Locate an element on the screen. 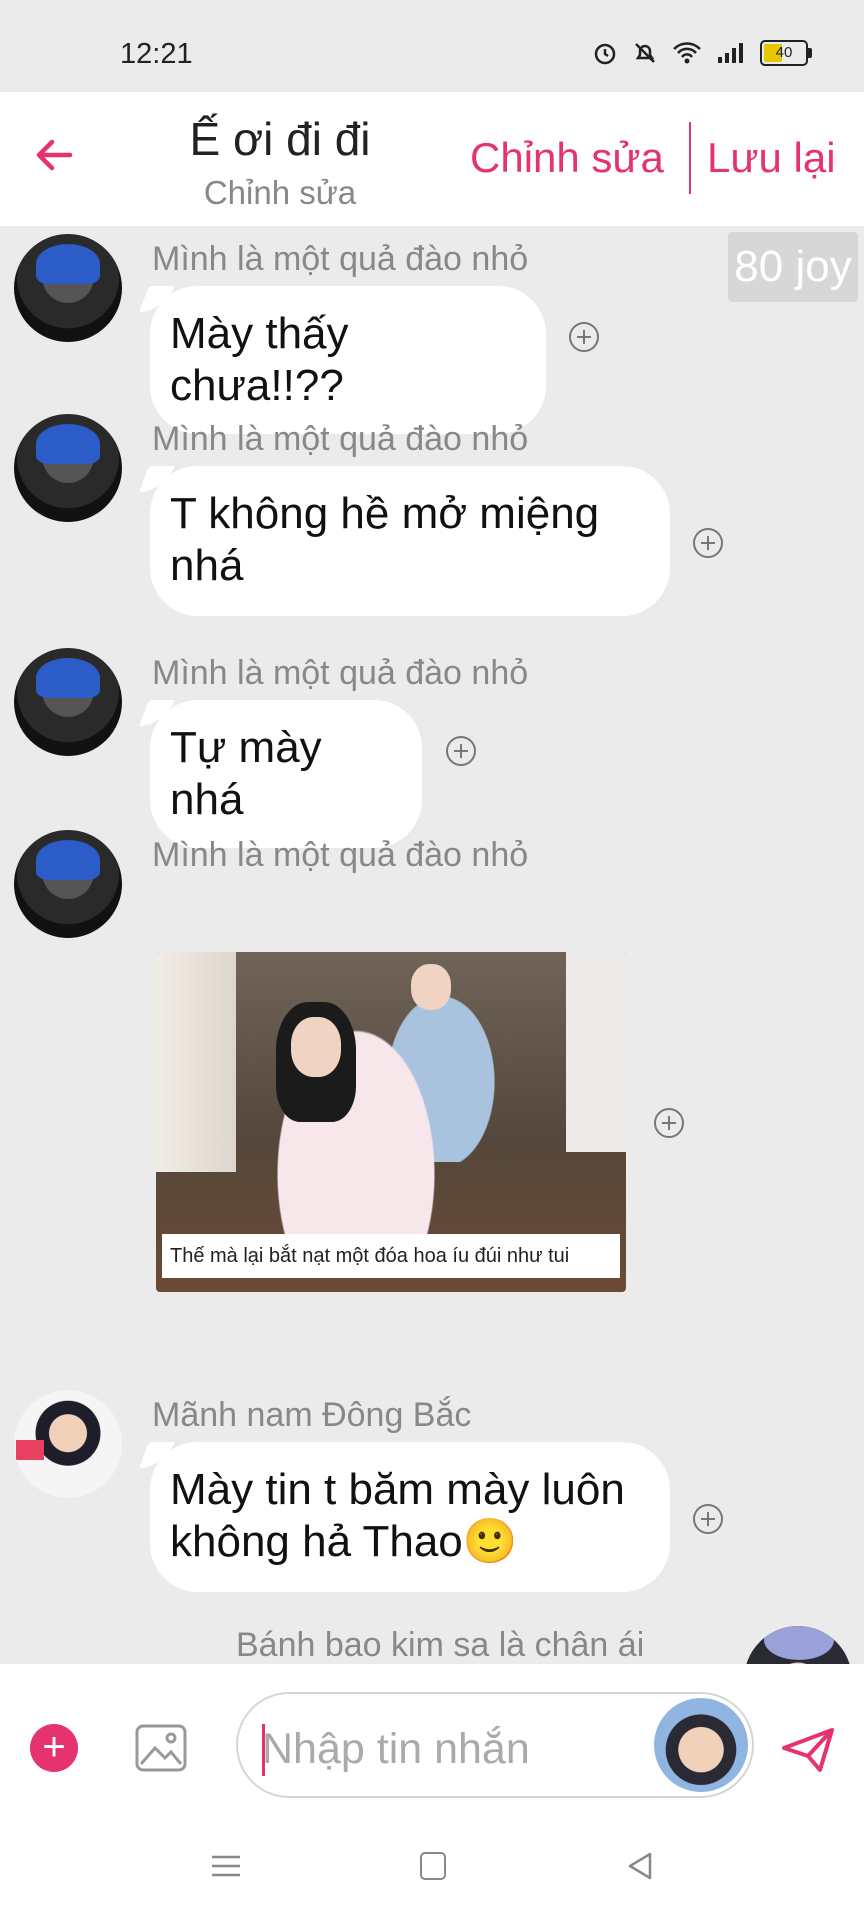 The image size is (864, 1920). message-bubble: Mày tin t băm mày luôn không hả Thao🙂 is located at coordinates (410, 1517).